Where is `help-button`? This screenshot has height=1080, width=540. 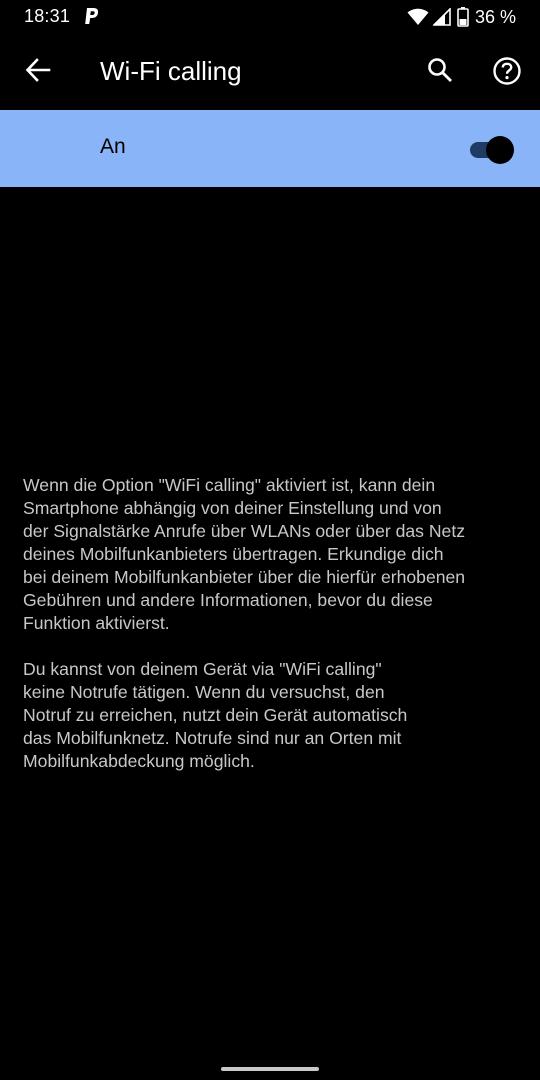 help-button is located at coordinates (507, 73).